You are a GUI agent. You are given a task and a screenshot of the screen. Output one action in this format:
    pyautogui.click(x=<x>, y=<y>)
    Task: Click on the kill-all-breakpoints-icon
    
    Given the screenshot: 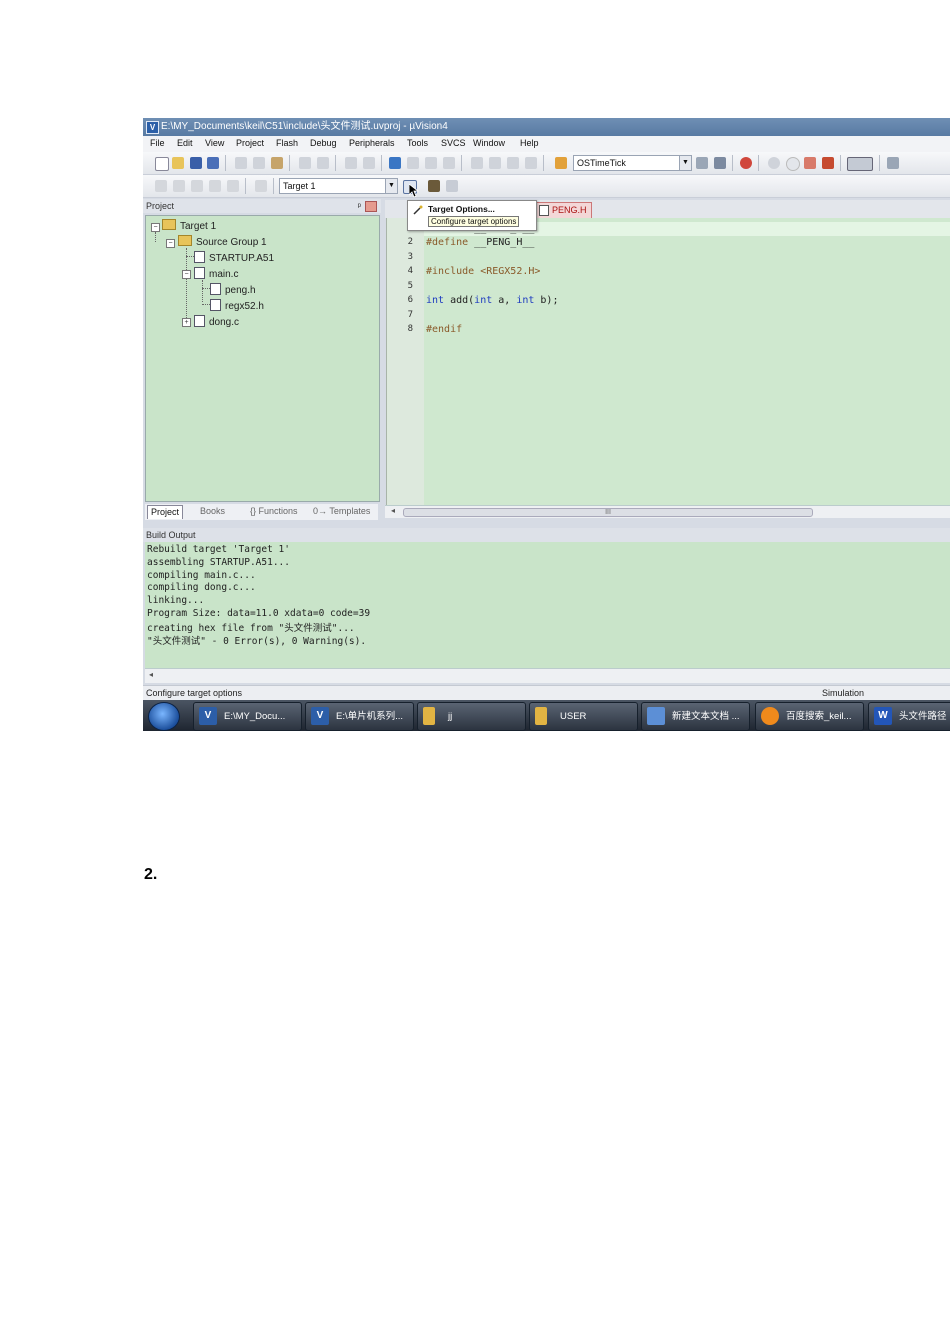 What is the action you would take?
    pyautogui.click(x=828, y=163)
    